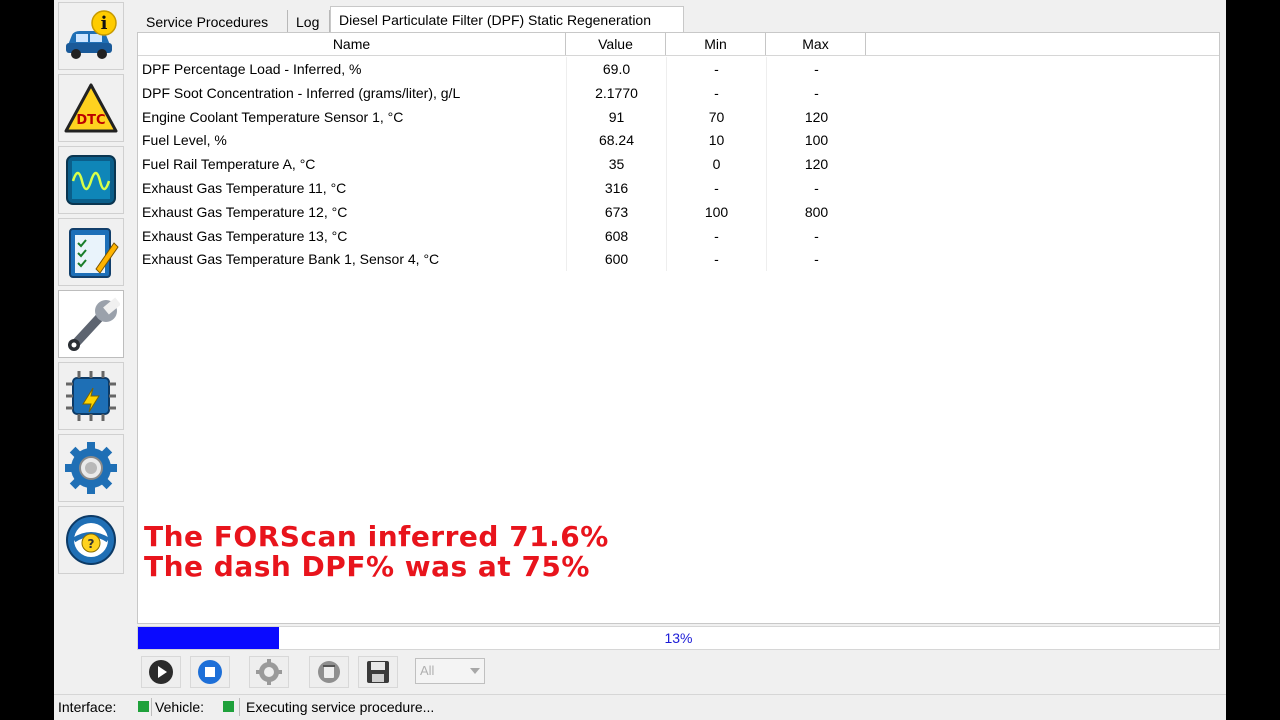 The width and height of the screenshot is (1280, 720). I want to click on sidebar-item-module-config, so click(91, 396).